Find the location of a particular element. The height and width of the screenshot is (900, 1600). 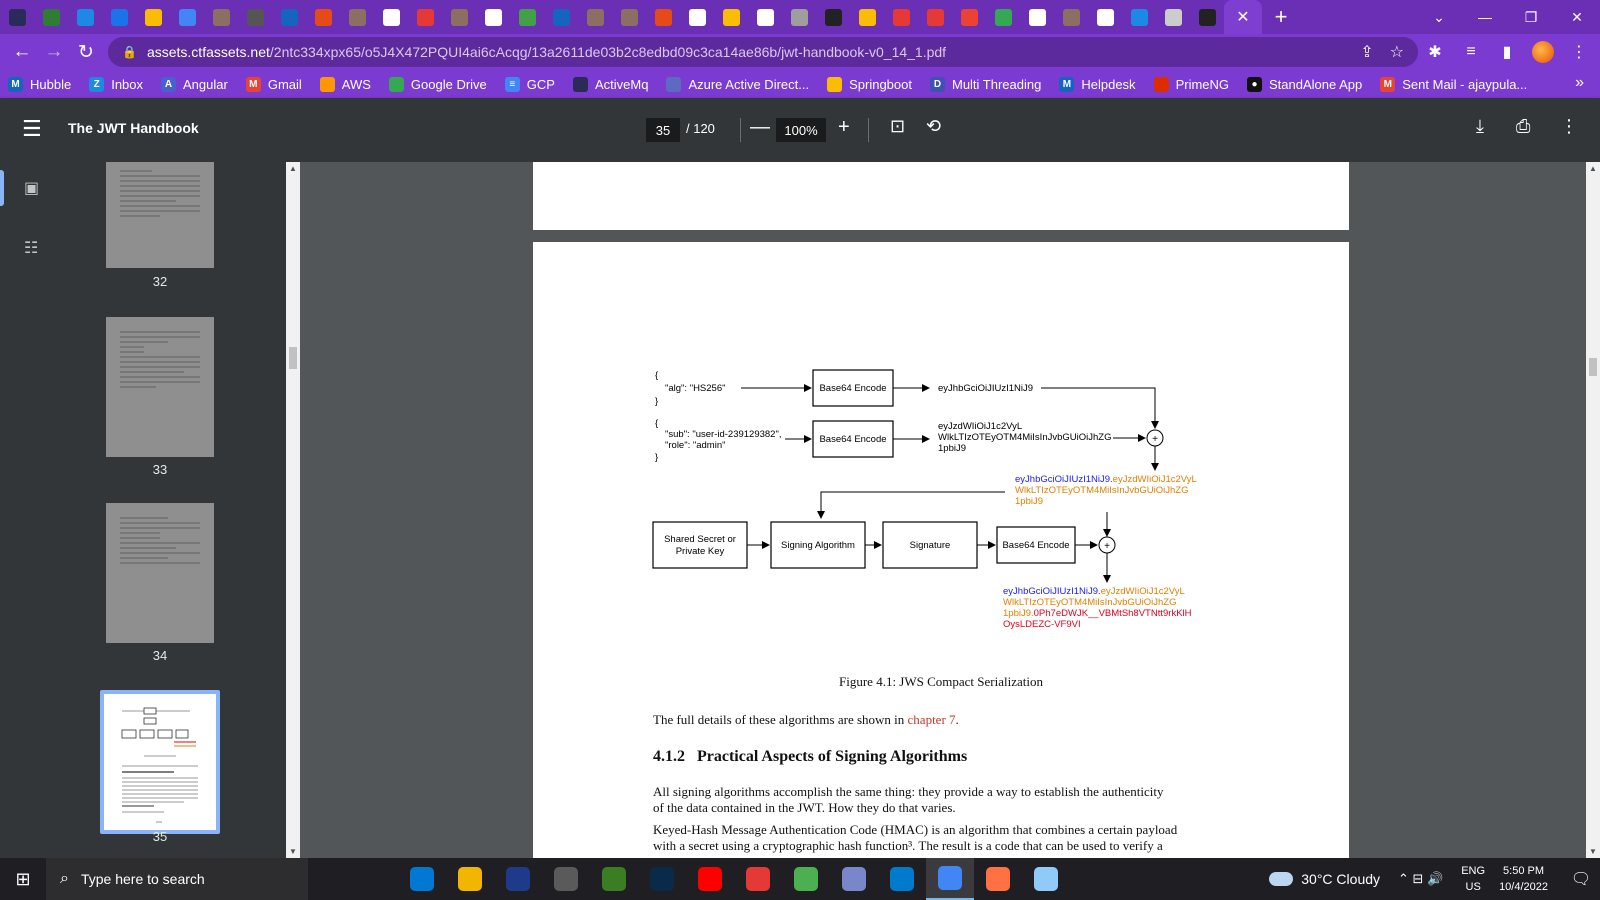

close-window-button: ✕ is located at coordinates (1577, 17).